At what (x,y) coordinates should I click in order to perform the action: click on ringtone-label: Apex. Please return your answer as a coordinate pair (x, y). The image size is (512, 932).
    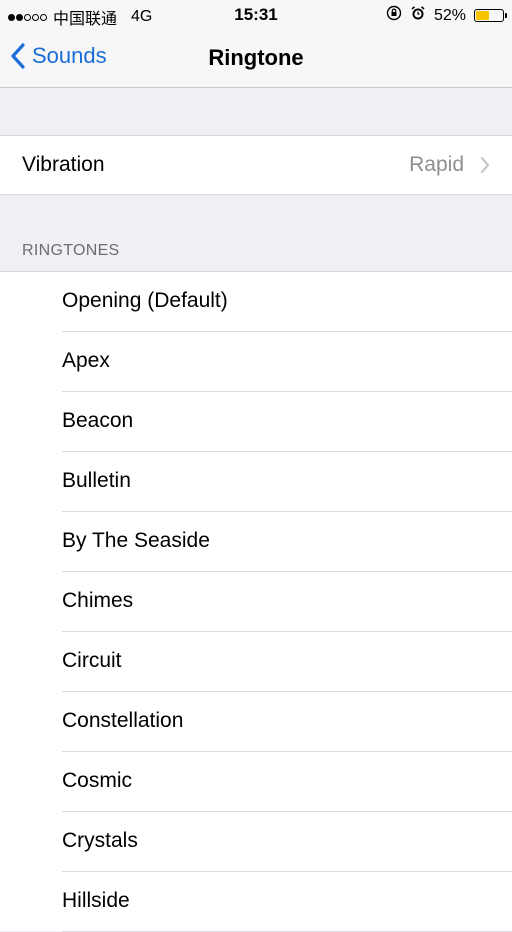
    Looking at the image, I should click on (86, 360).